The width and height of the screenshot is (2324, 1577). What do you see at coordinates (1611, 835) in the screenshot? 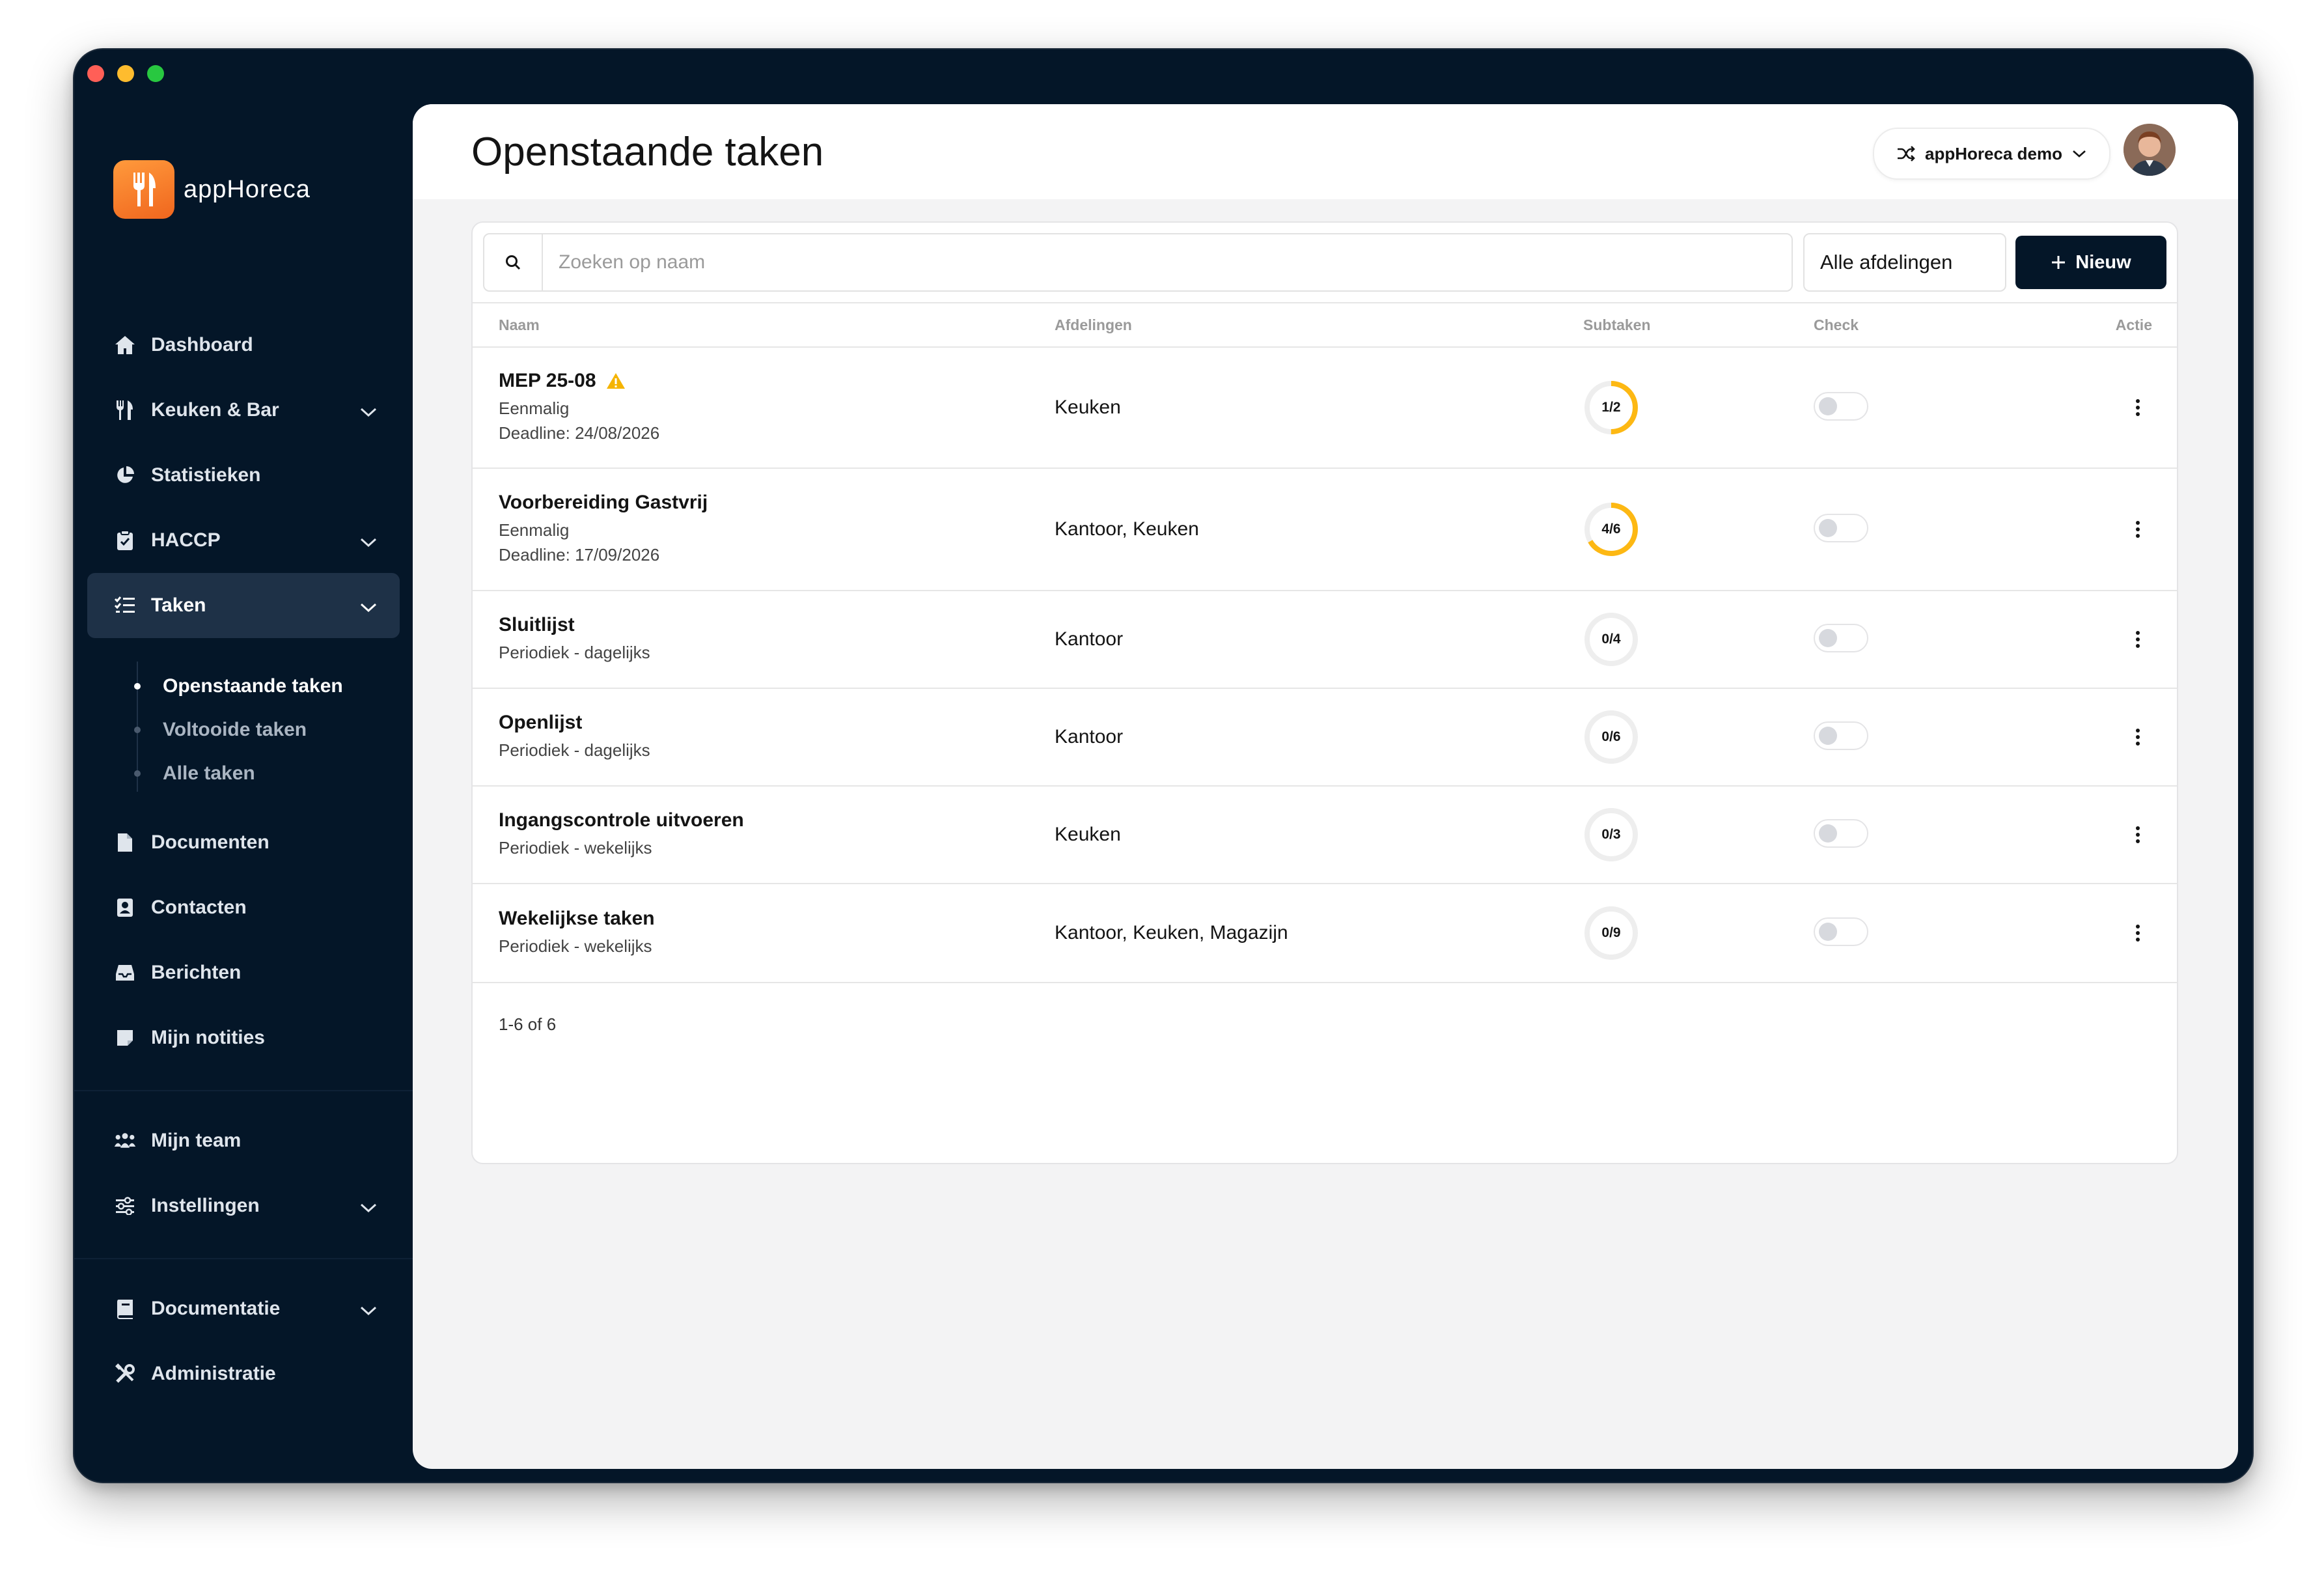
I see `subtask-progress-ring: 0/3` at bounding box center [1611, 835].